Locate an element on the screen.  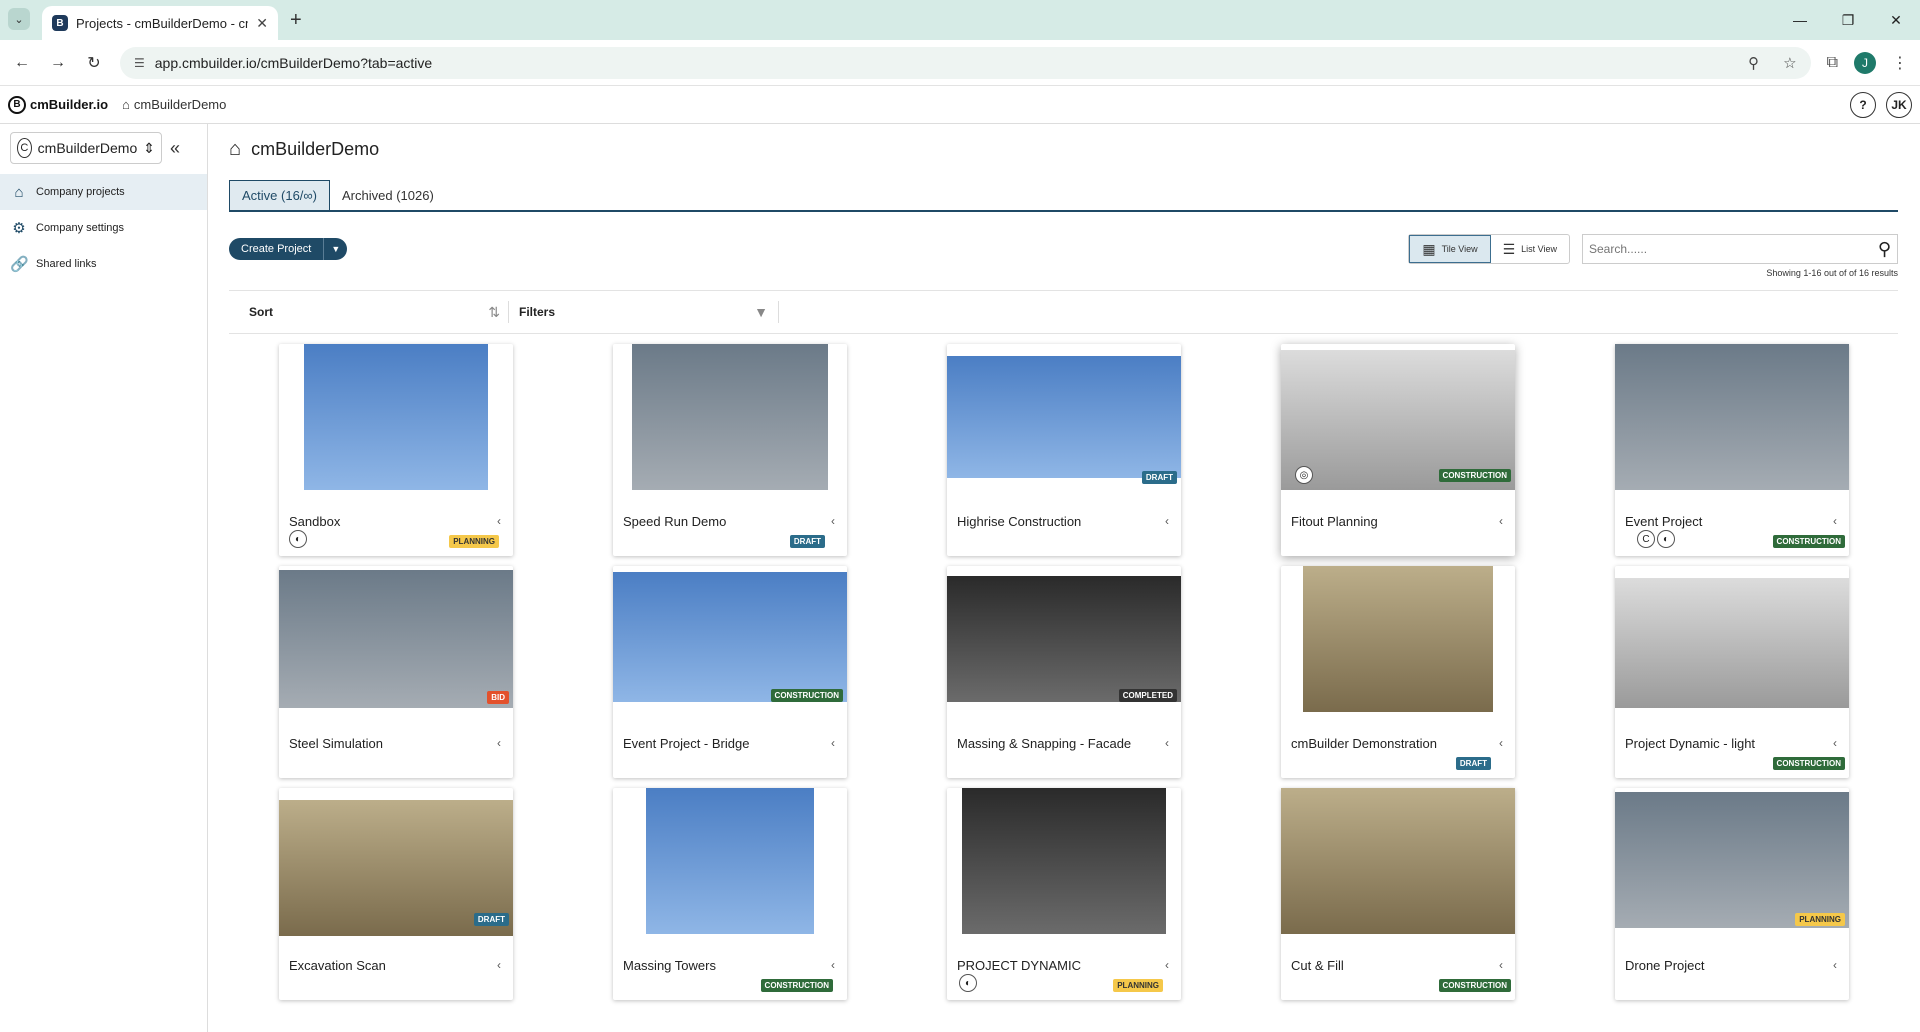
close-tab-icon: ✕ is located at coordinates (262, 23).